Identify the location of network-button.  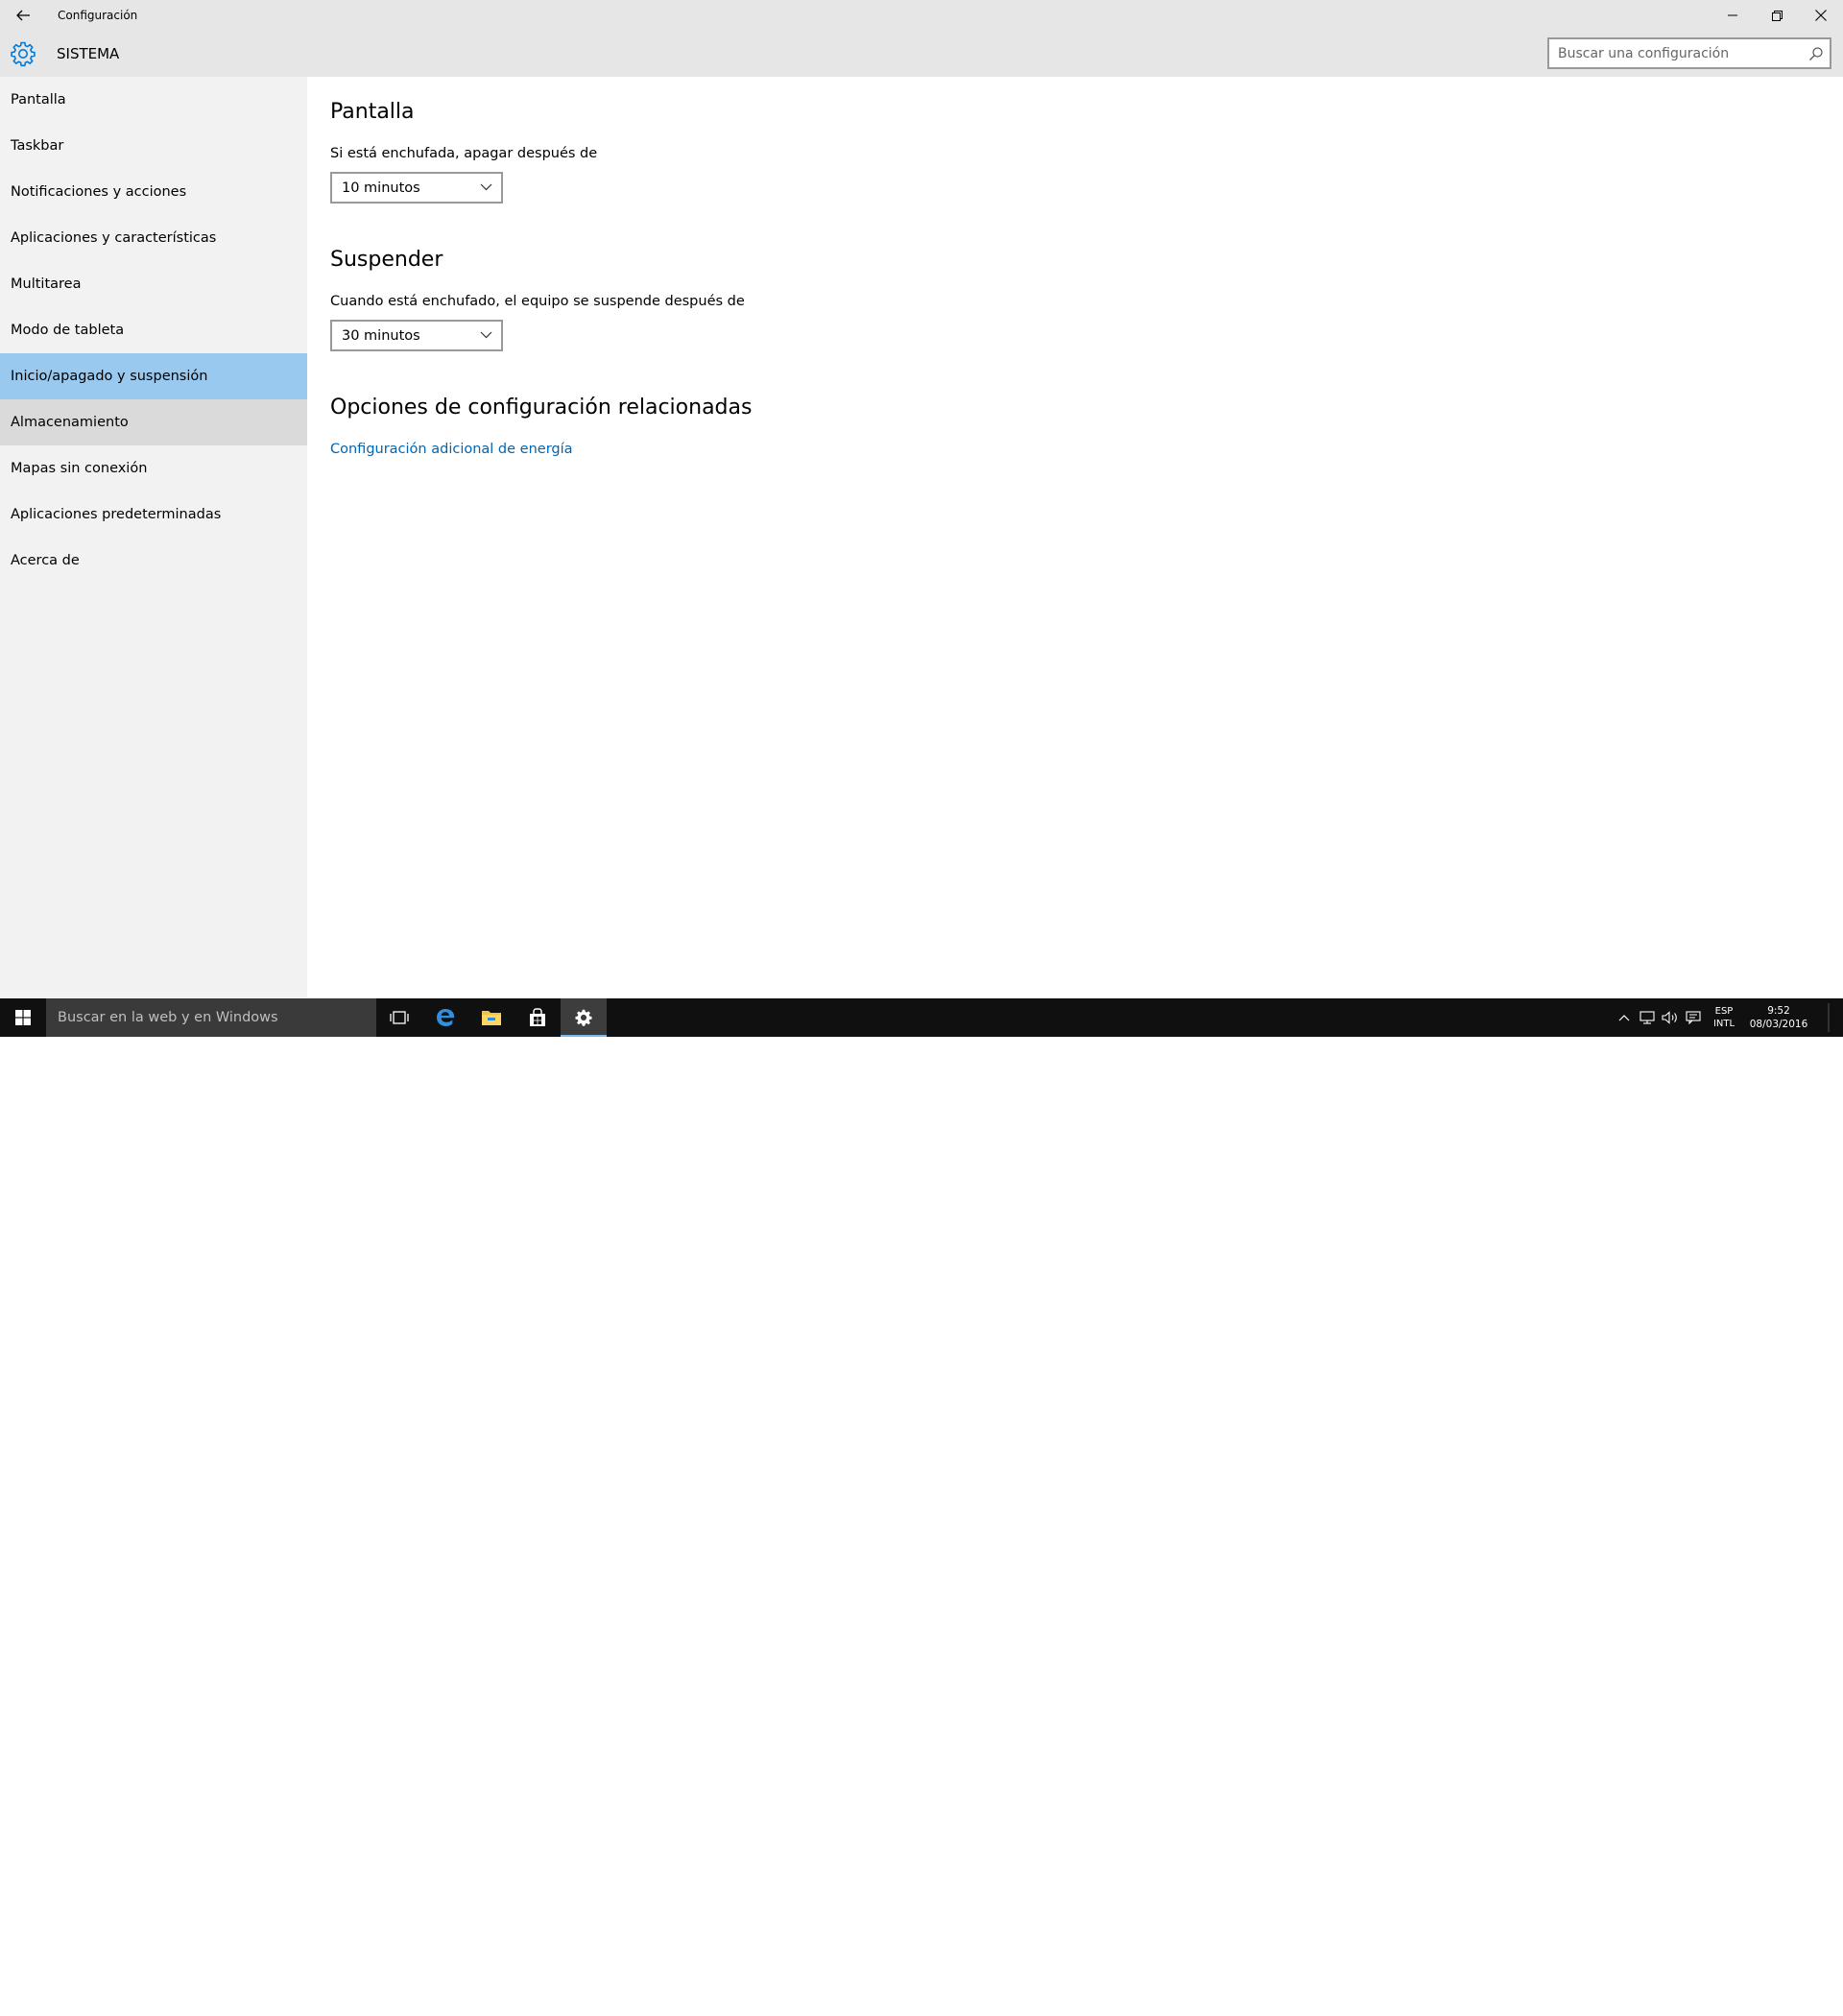
(1647, 1018).